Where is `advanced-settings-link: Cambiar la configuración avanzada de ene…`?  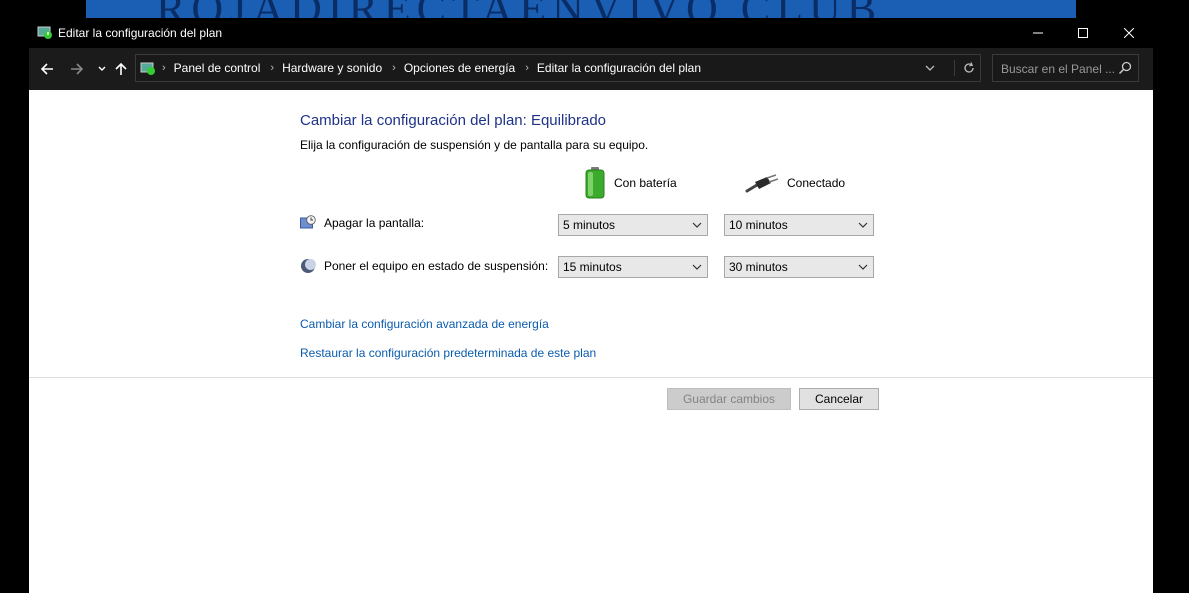
advanced-settings-link: Cambiar la configuración avanzada de ene… is located at coordinates (424, 324).